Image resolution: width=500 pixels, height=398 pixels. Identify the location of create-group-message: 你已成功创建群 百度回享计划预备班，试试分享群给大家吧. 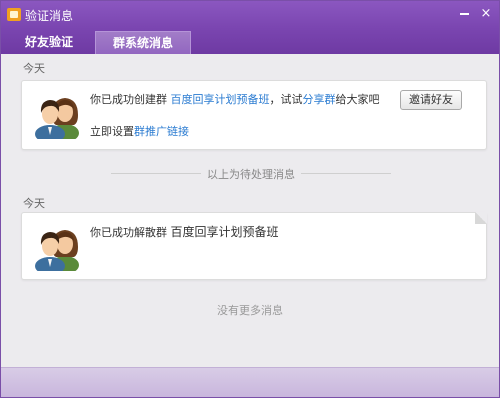
(235, 99).